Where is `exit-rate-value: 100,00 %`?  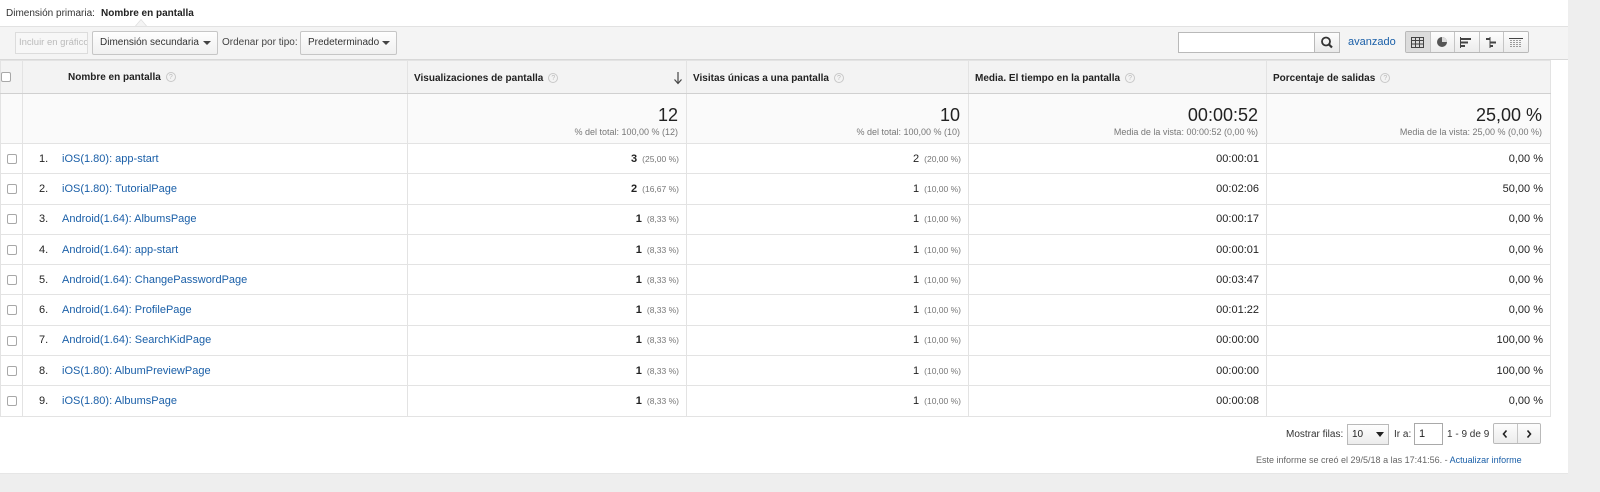 exit-rate-value: 100,00 % is located at coordinates (1519, 370).